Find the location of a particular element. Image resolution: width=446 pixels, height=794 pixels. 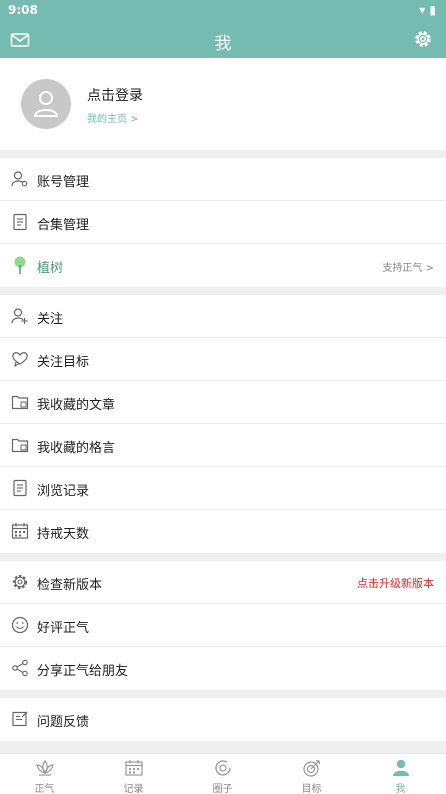

menu-item-rate-app: 好评正气 is located at coordinates (223, 625).